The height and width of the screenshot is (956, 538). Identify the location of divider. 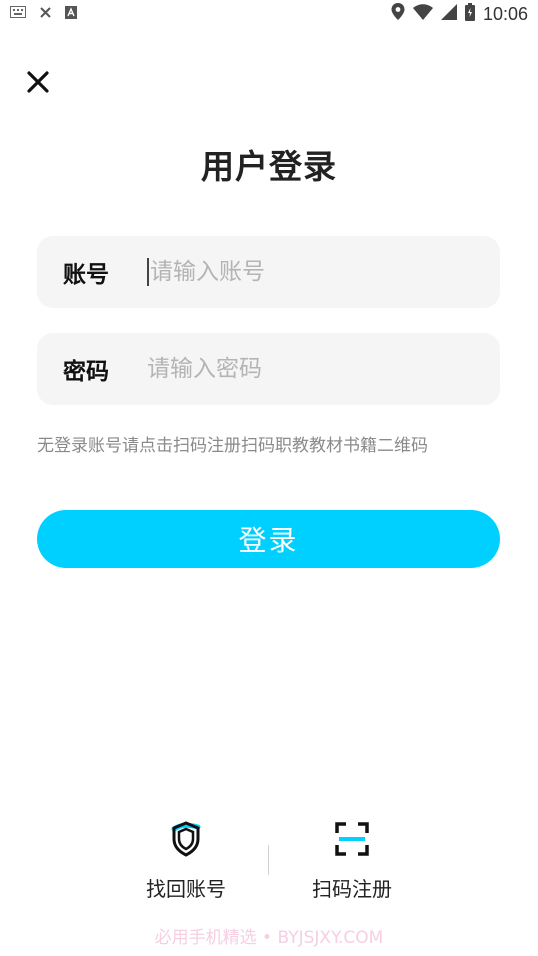
(268, 860).